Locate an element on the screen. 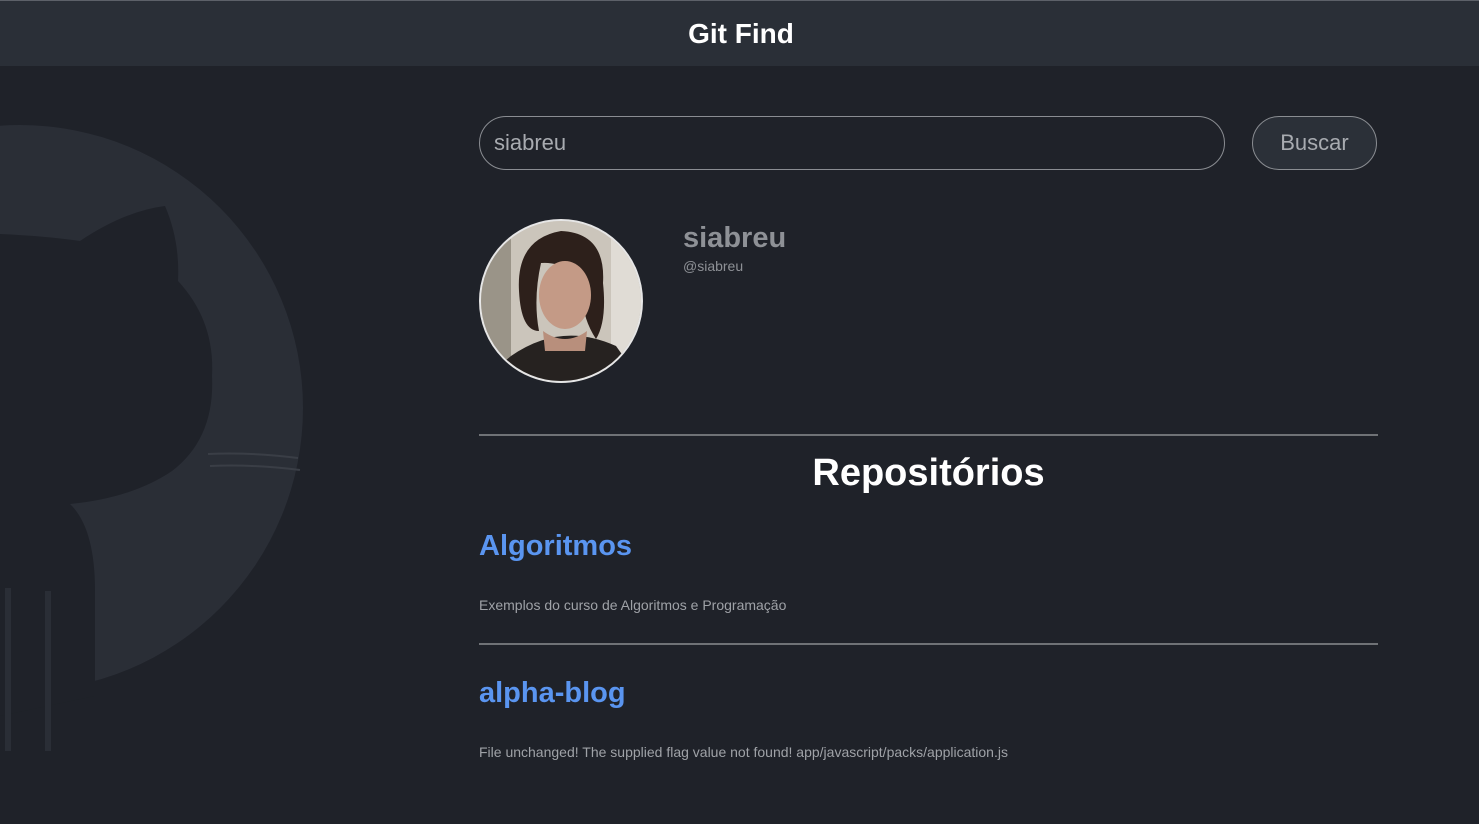 Image resolution: width=1479 pixels, height=824 pixels. repo-name-link: alpha-blog is located at coordinates (552, 693).